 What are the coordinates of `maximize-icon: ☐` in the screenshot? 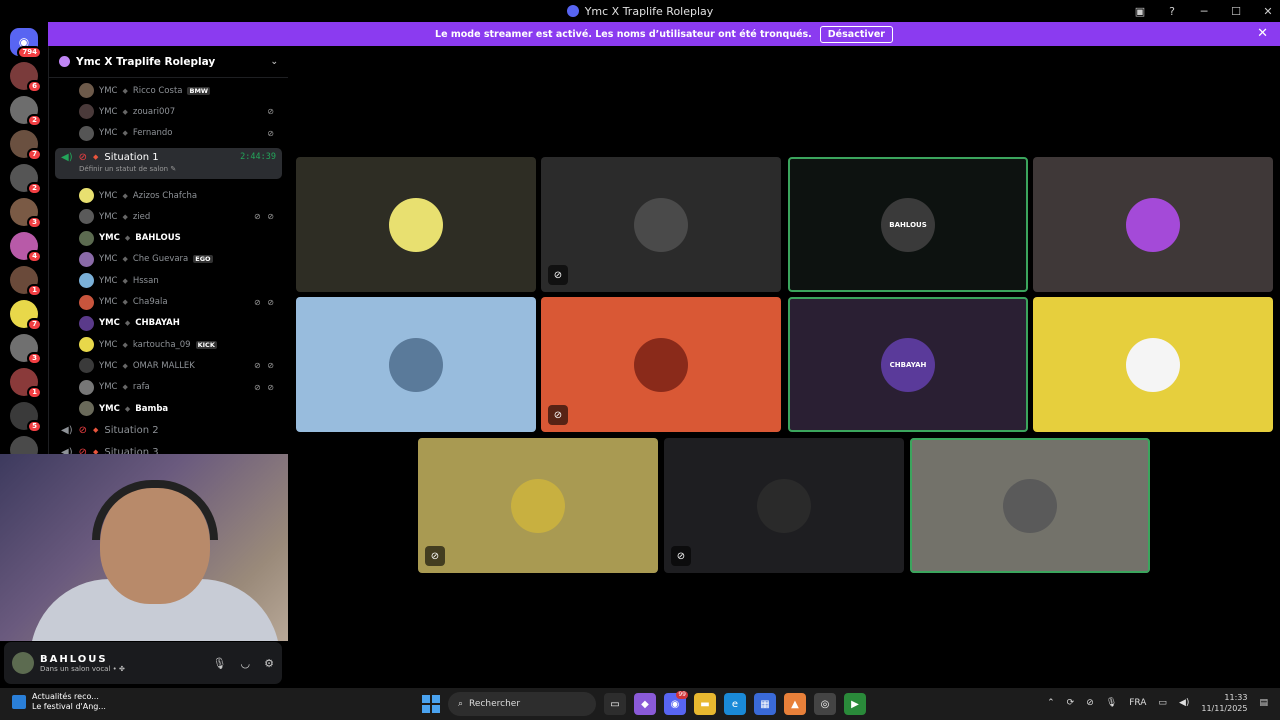 It's located at (1236, 11).